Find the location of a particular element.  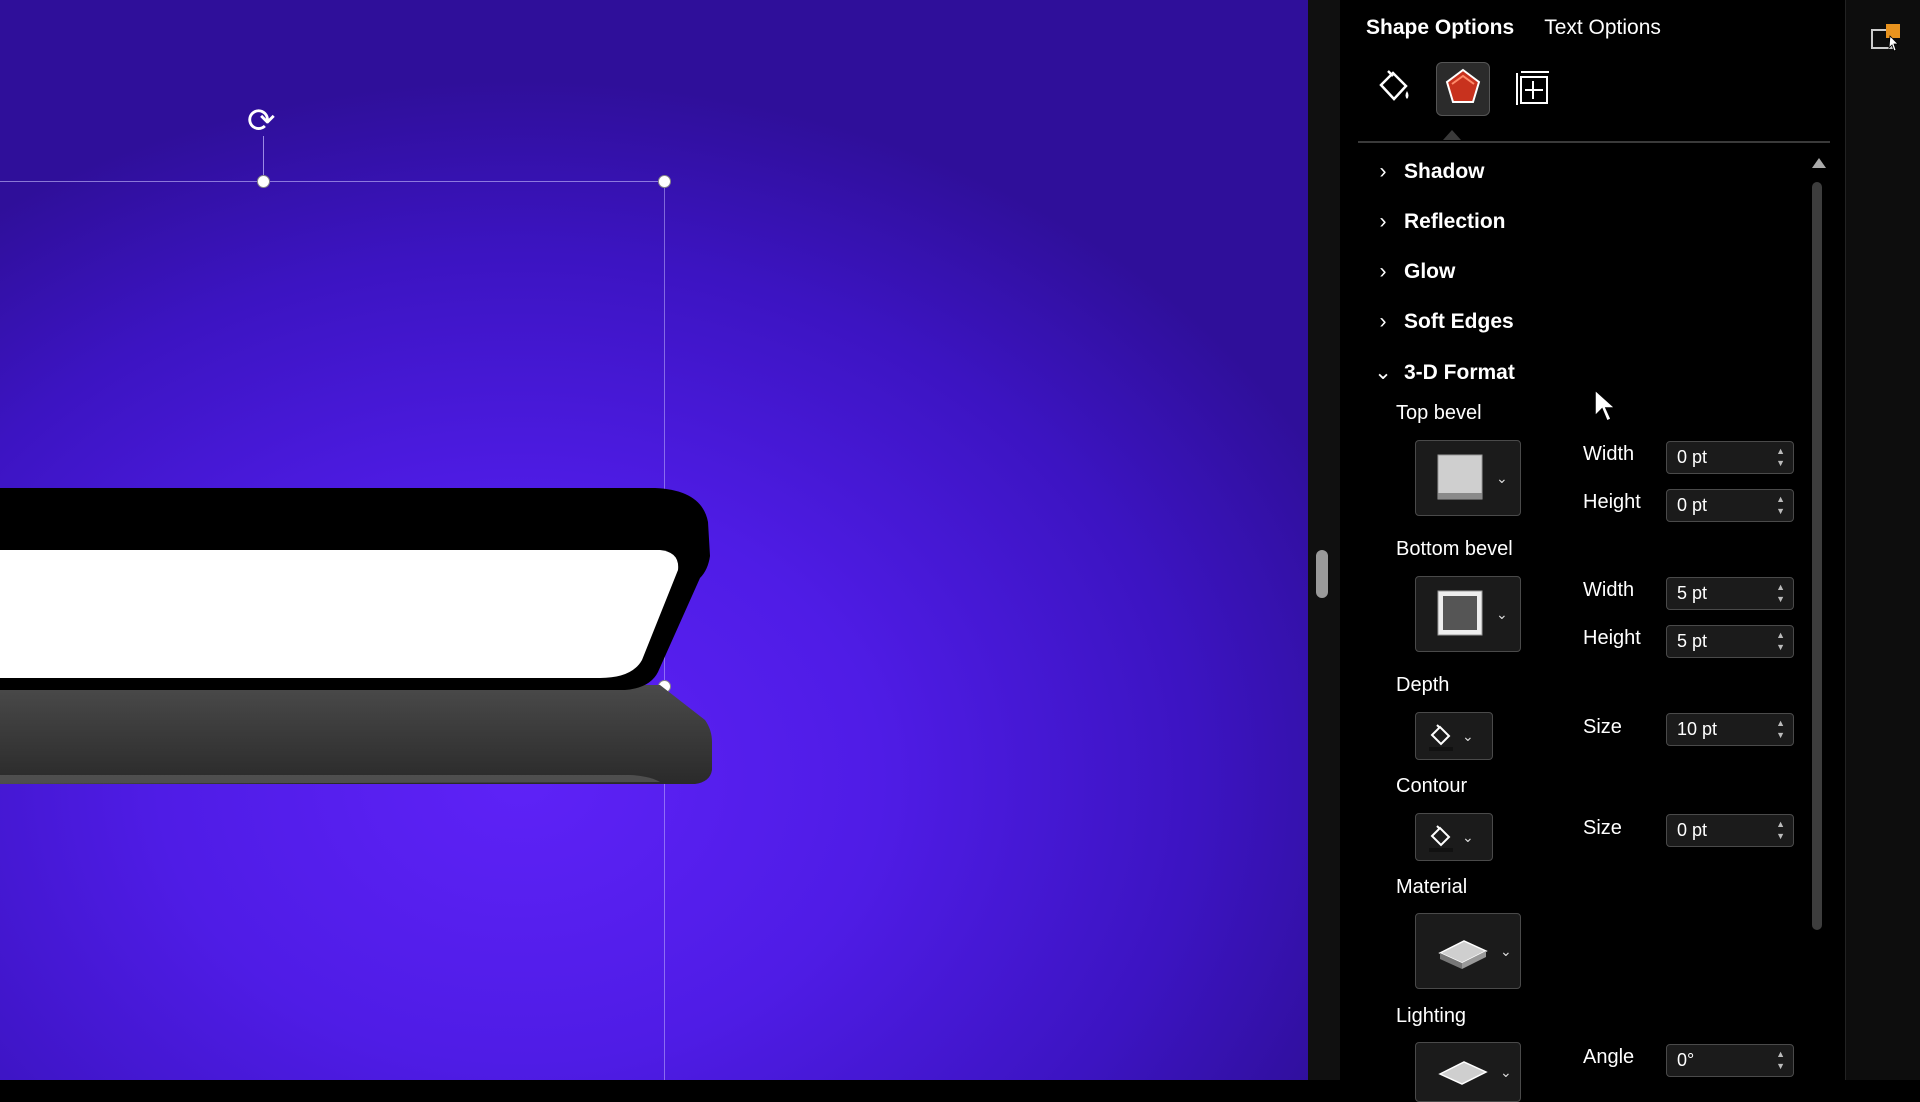

top-bevel-height-value: 0 pt is located at coordinates (1692, 505).